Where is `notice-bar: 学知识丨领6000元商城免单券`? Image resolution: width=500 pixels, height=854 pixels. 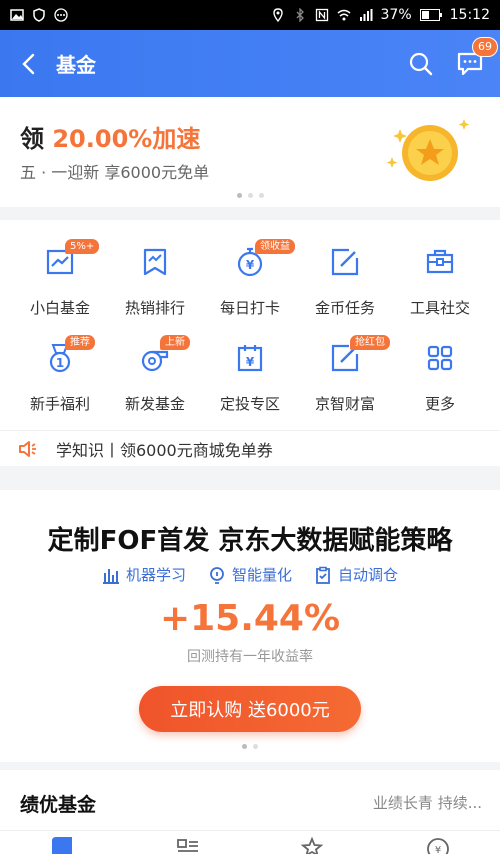
notice-bar: 学知识丨领6000元商城免单券 is located at coordinates (250, 448).